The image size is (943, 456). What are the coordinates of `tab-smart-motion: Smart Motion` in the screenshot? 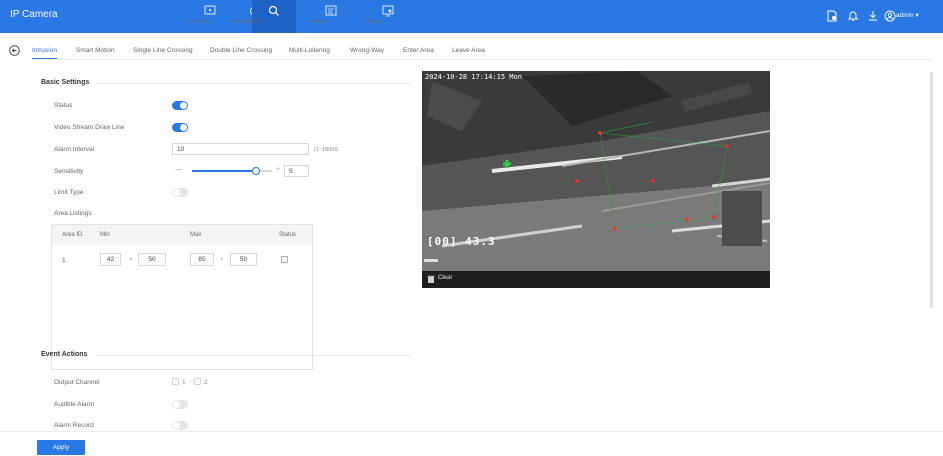 It's located at (95, 50).